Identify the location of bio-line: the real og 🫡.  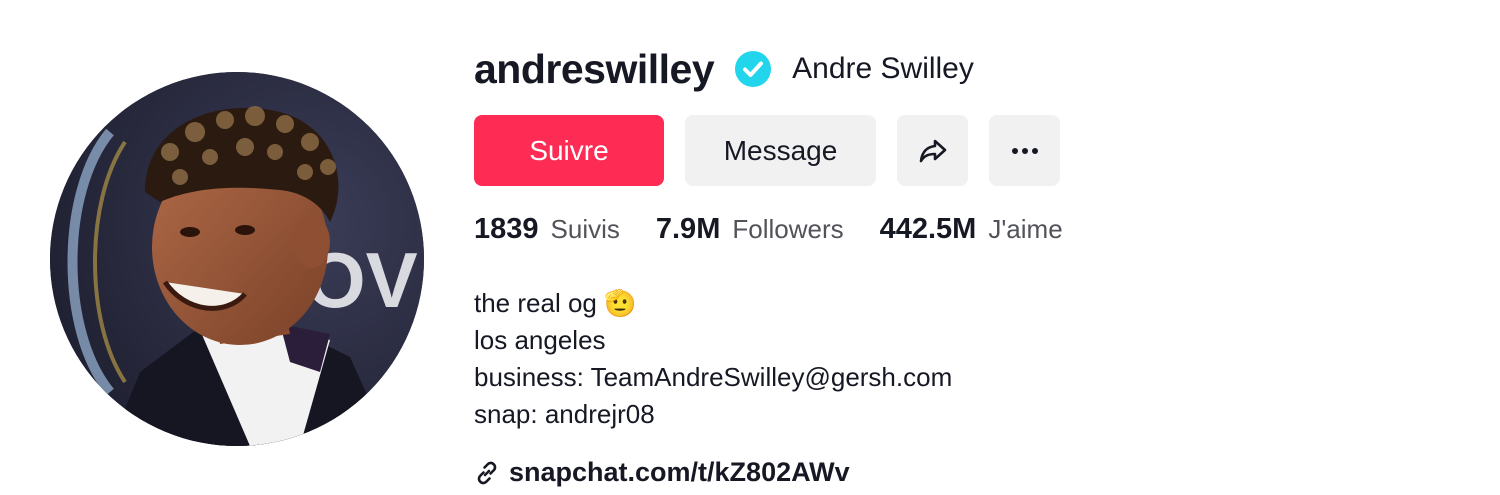
(555, 303).